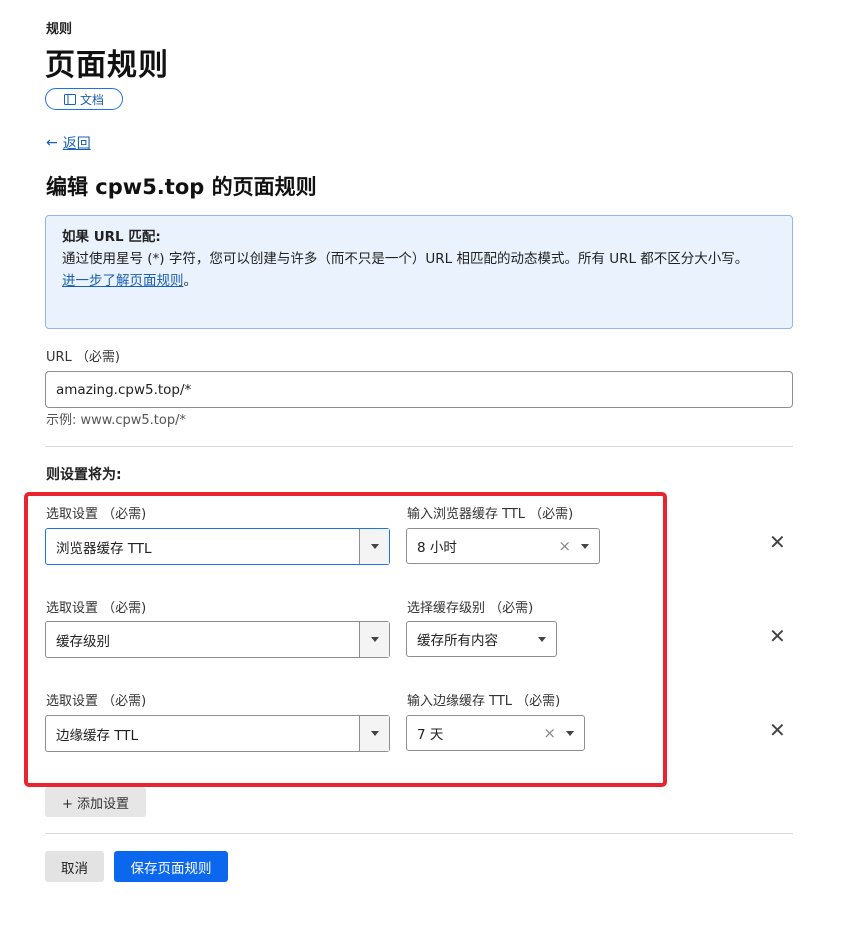 The width and height of the screenshot is (865, 932). What do you see at coordinates (52, 143) in the screenshot?
I see `arrow-left-icon: ←` at bounding box center [52, 143].